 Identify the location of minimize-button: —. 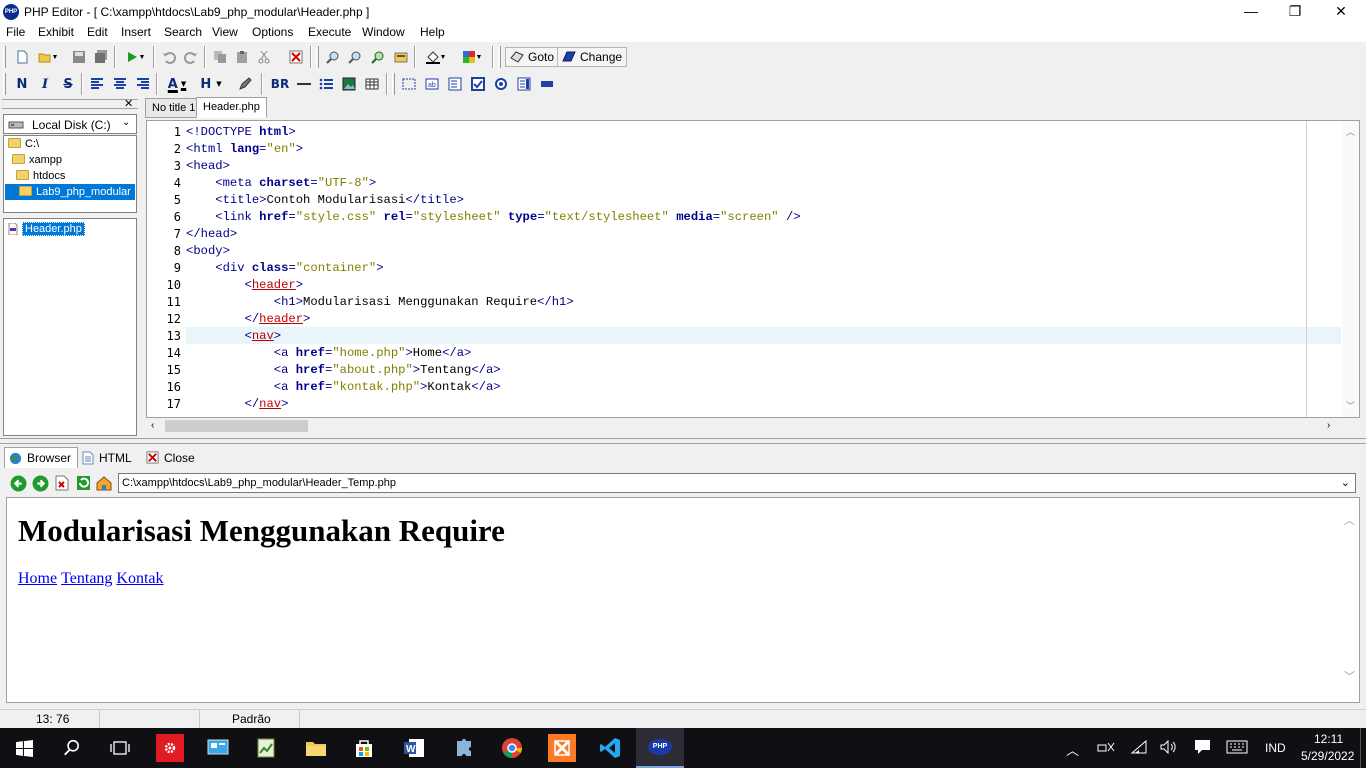
(1251, 11).